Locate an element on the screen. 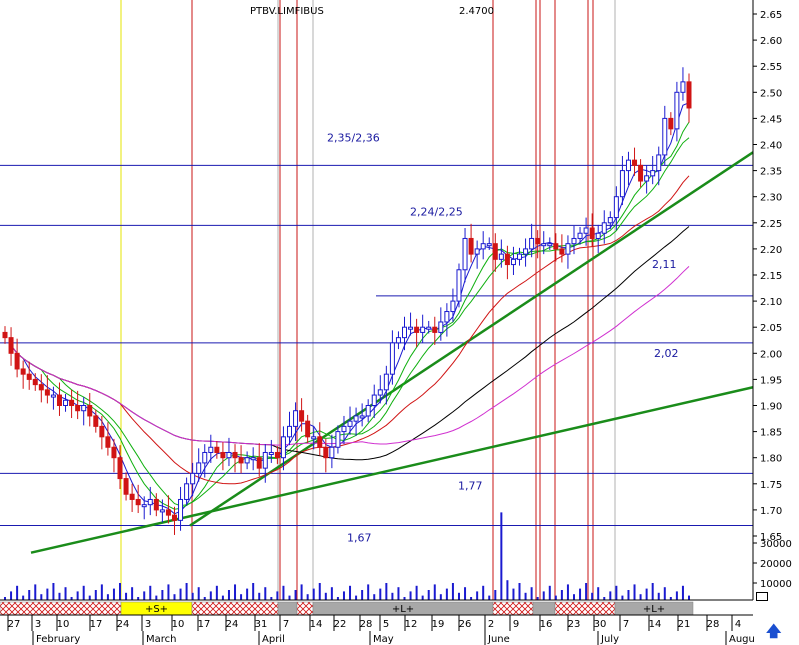 This screenshot has width=799, height=645. level-annotation: 2,02 is located at coordinates (666, 353).